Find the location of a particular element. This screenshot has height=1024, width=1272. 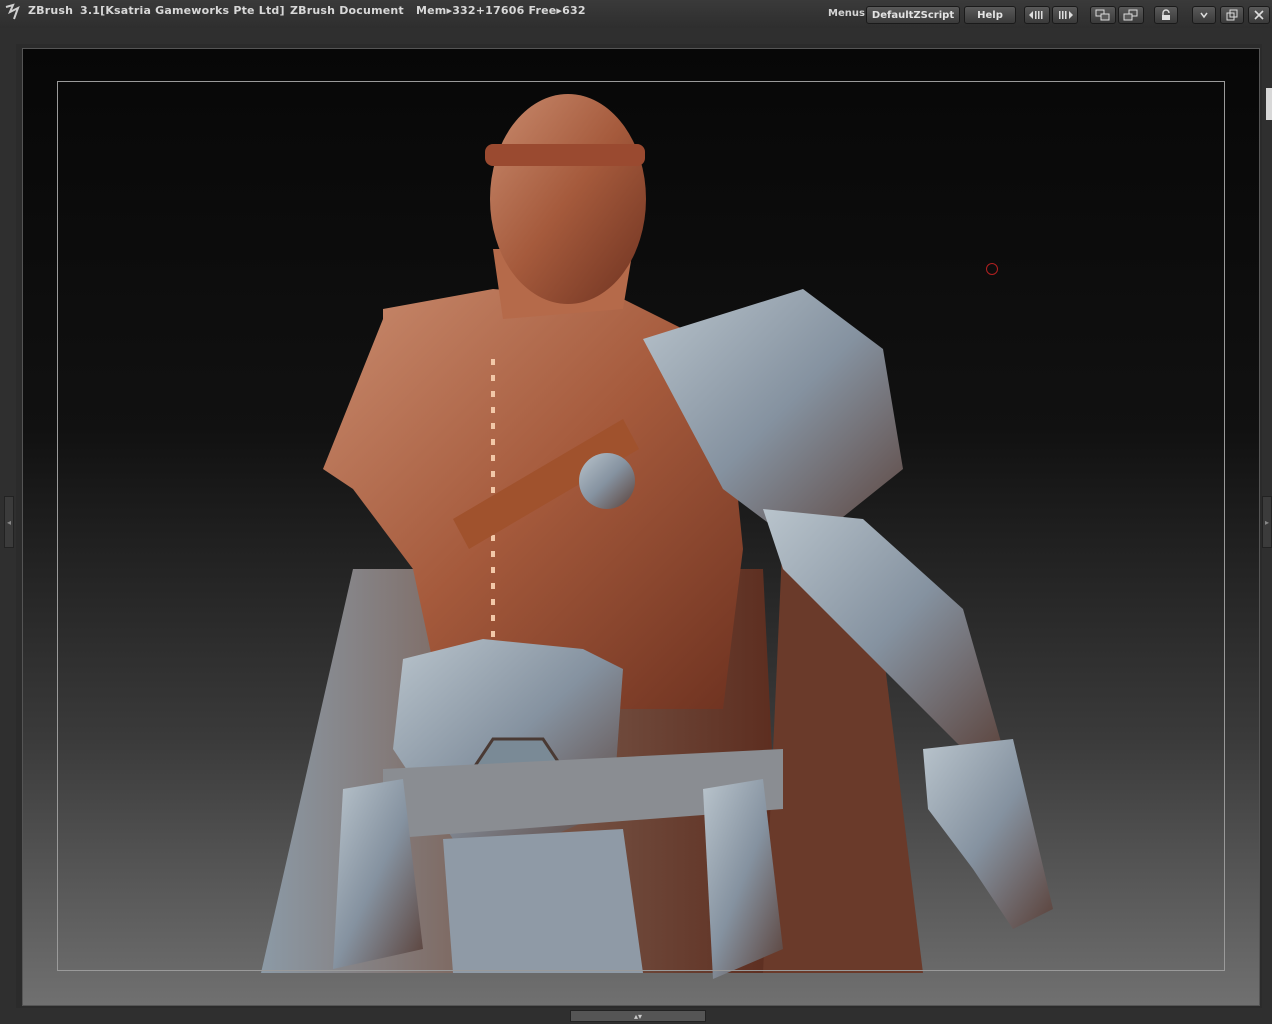

scroll-right-icon is located at coordinates (1065, 15).